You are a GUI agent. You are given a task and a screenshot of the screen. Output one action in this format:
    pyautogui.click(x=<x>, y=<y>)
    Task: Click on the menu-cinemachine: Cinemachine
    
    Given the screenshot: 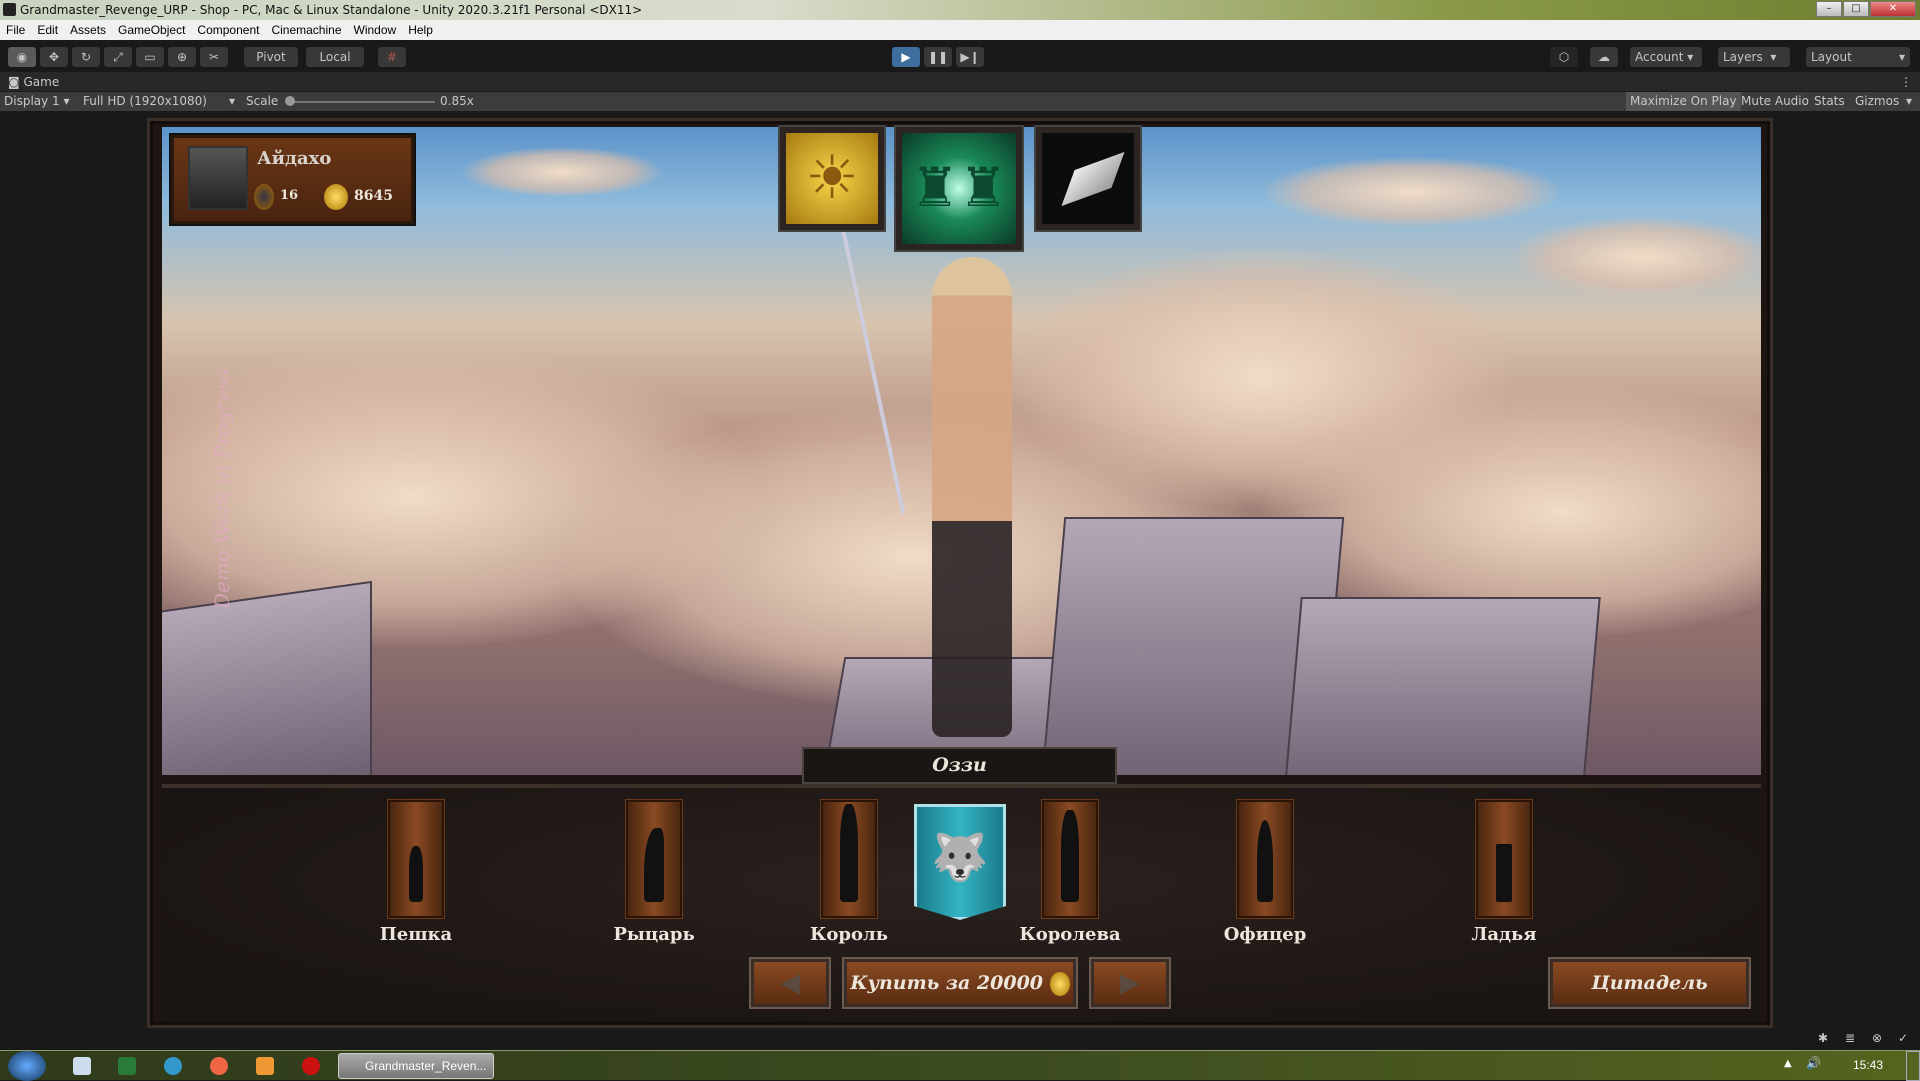 What is the action you would take?
    pyautogui.click(x=306, y=30)
    